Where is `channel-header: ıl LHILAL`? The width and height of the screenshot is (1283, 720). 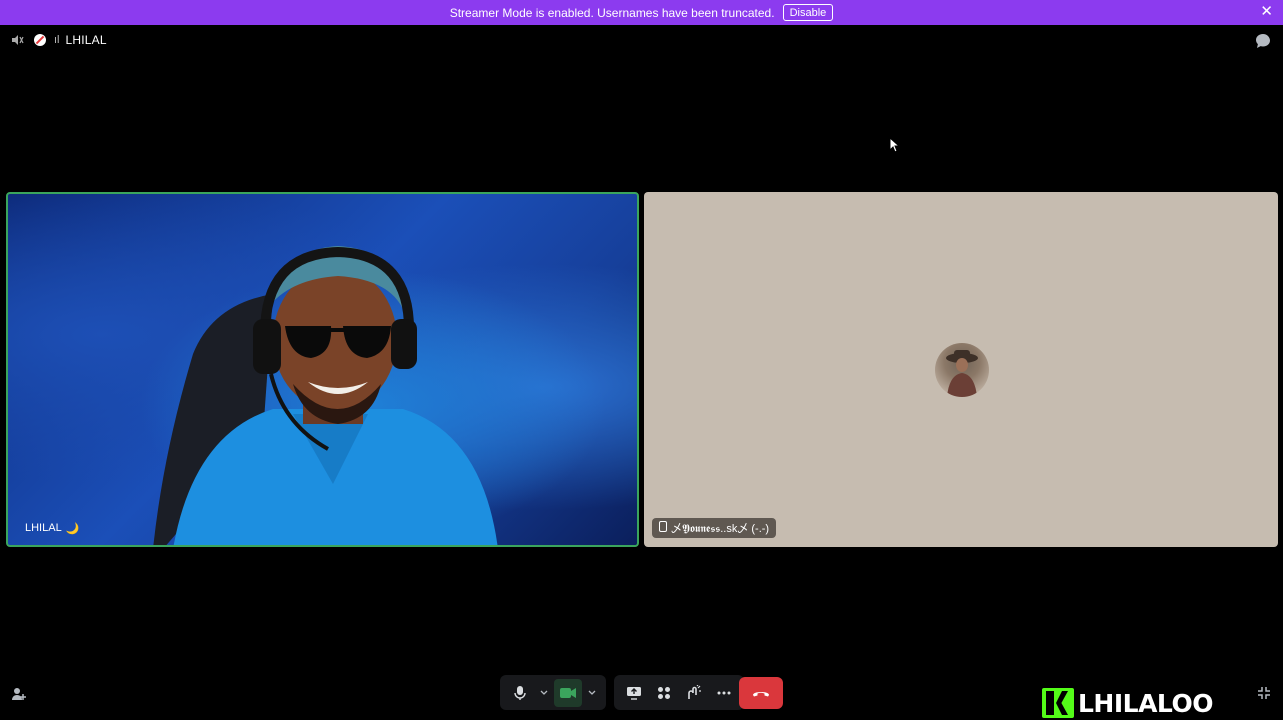 channel-header: ıl LHILAL is located at coordinates (58, 40).